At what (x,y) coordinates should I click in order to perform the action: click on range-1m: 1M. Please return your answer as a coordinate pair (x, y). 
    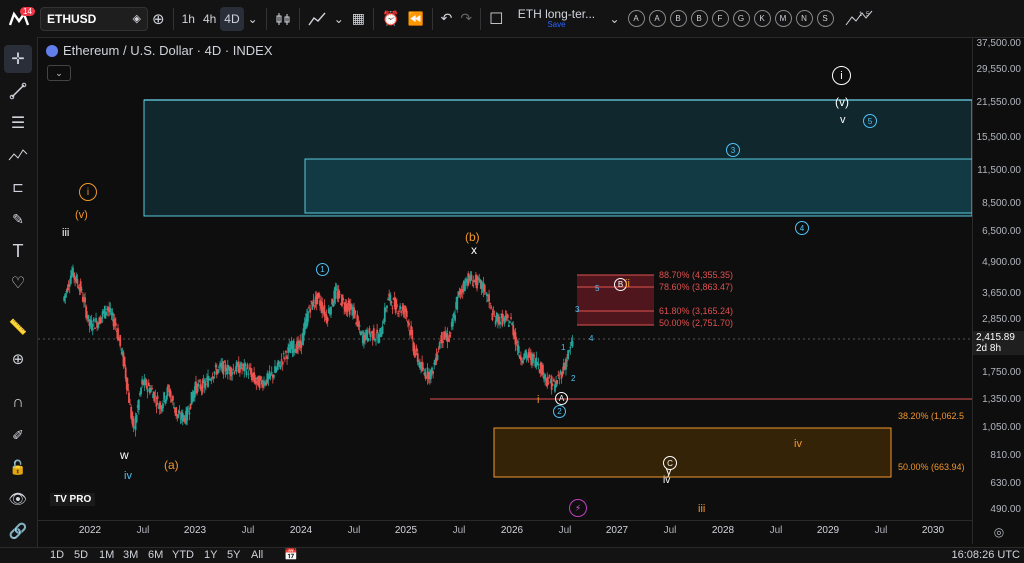
    Looking at the image, I should click on (106, 555).